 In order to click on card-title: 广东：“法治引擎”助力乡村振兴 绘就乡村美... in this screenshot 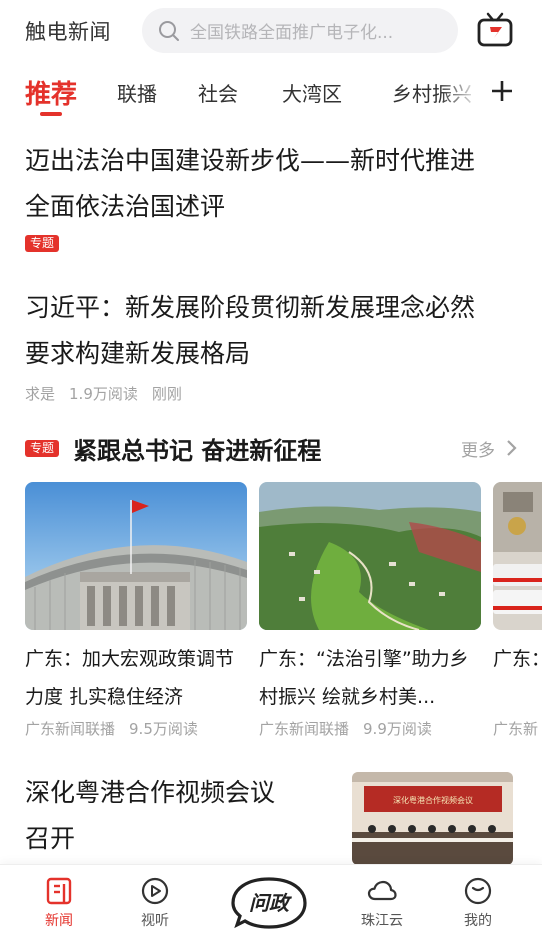, I will do `click(370, 678)`.